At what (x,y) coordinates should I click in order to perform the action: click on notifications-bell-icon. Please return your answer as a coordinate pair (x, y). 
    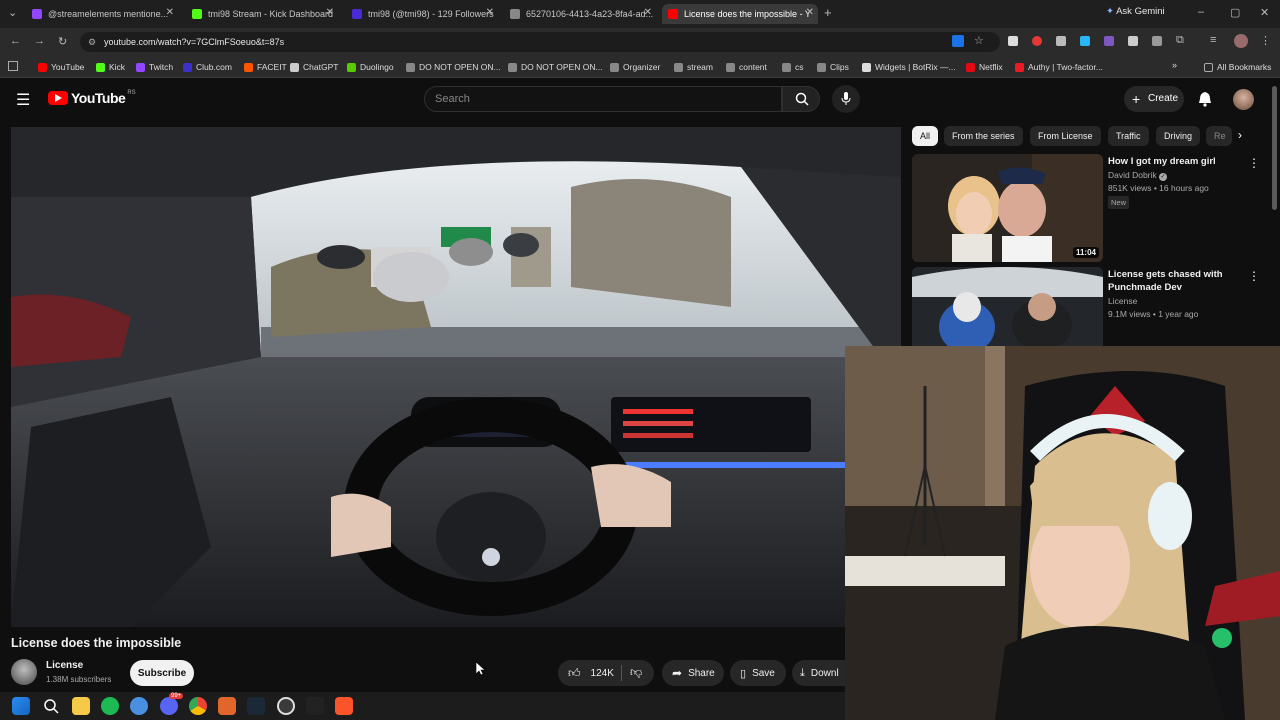
    Looking at the image, I should click on (1205, 99).